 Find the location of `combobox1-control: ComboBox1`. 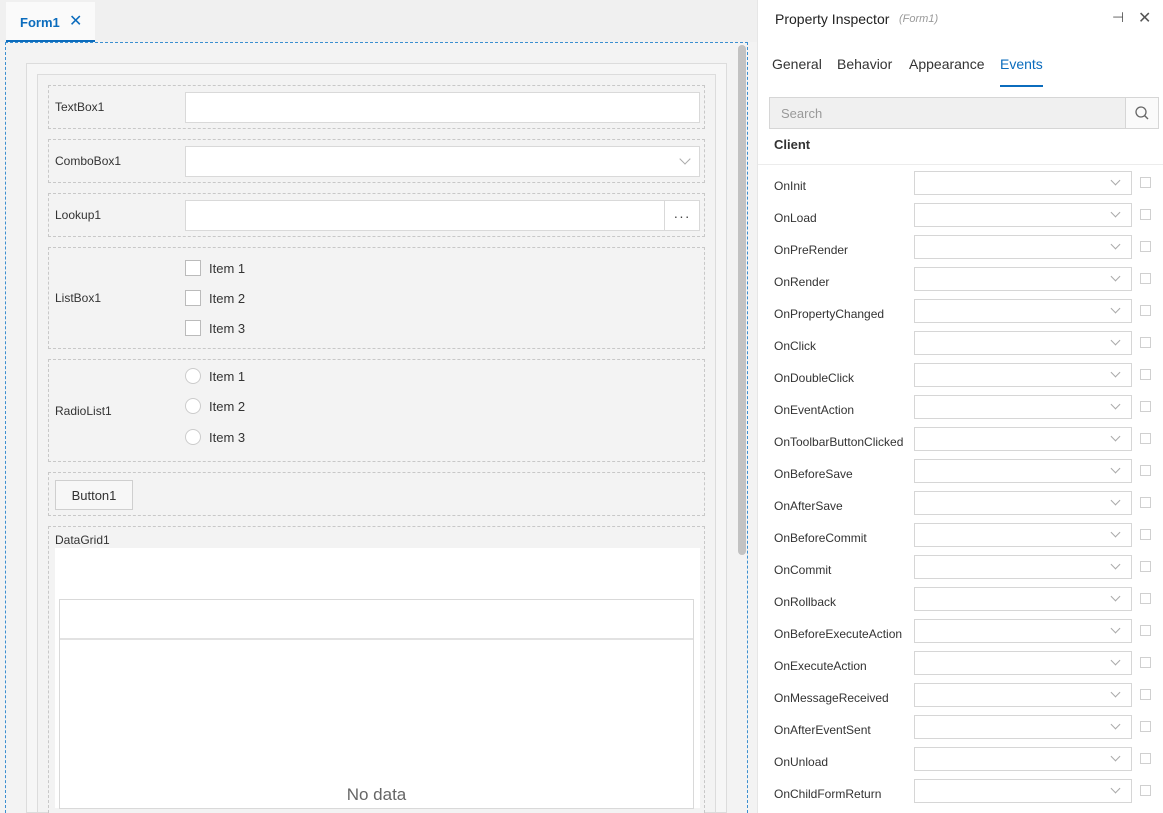

combobox1-control: ComboBox1 is located at coordinates (376, 161).